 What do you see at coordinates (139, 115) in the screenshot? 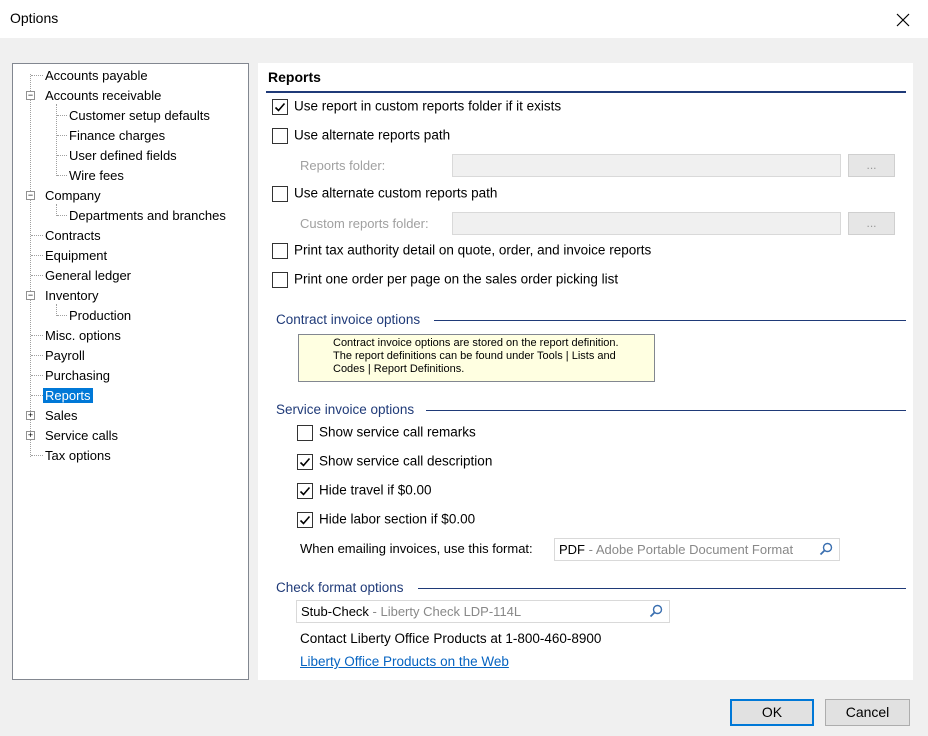
I see `tree-item-customer-setup-defaults: Customer setup defaults` at bounding box center [139, 115].